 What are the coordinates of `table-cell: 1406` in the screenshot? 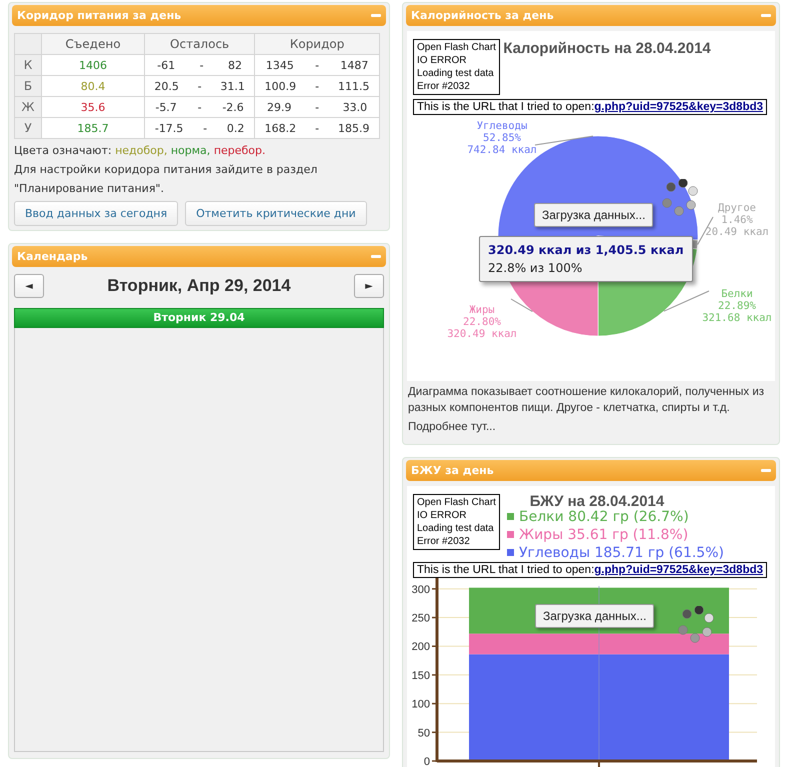 It's located at (93, 65).